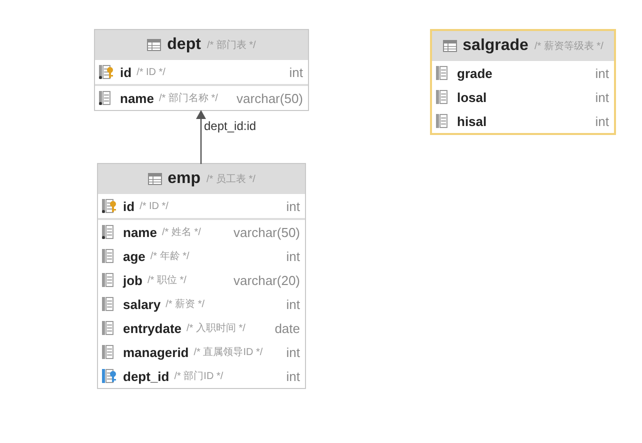 This screenshot has height=443, width=642. Describe the element at coordinates (523, 82) in the screenshot. I see `table-node: salgrade /* 薪资等级表 */ grade int losal int hisal int` at that location.